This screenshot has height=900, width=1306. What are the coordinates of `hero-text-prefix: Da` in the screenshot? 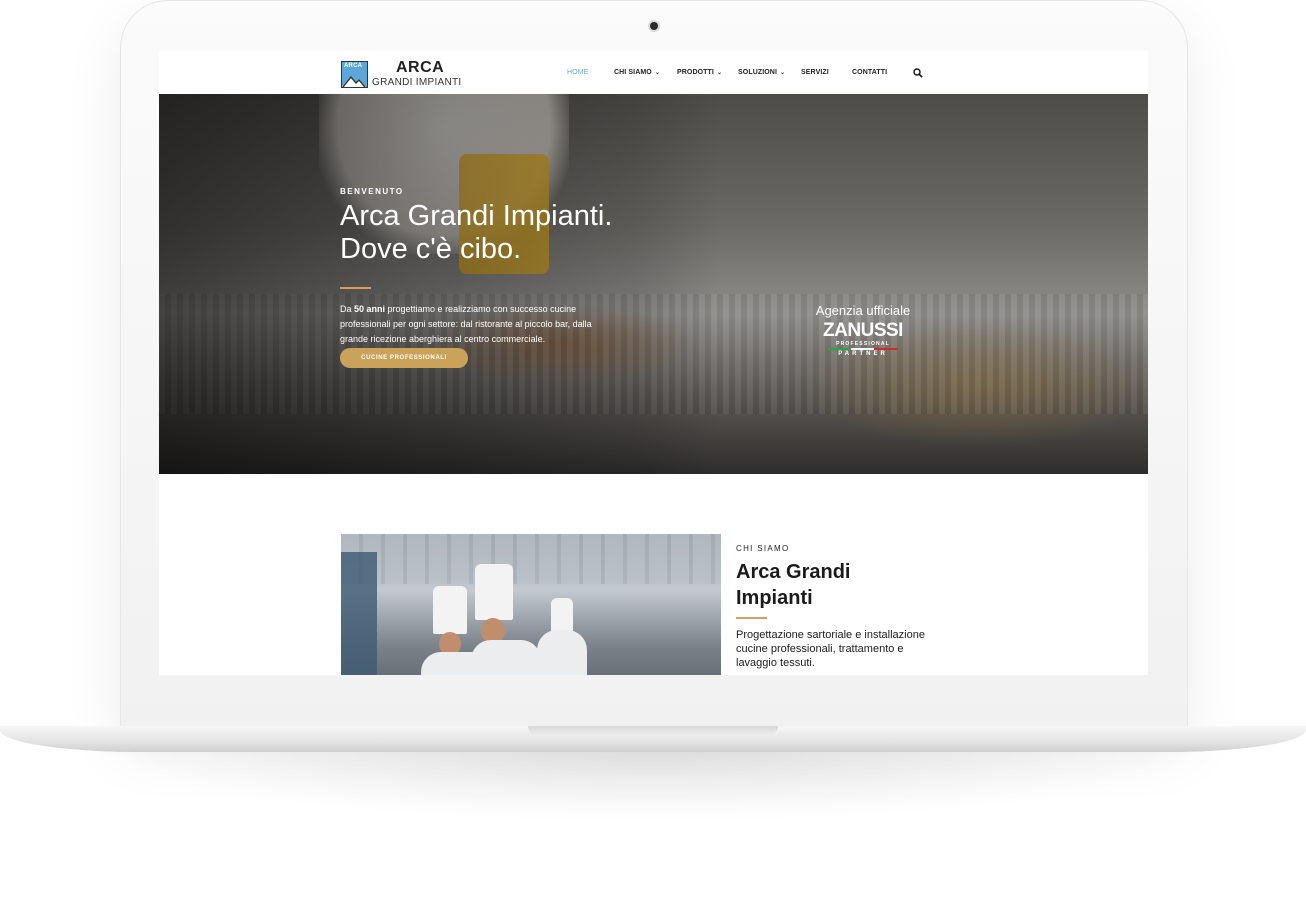 It's located at (347, 309).